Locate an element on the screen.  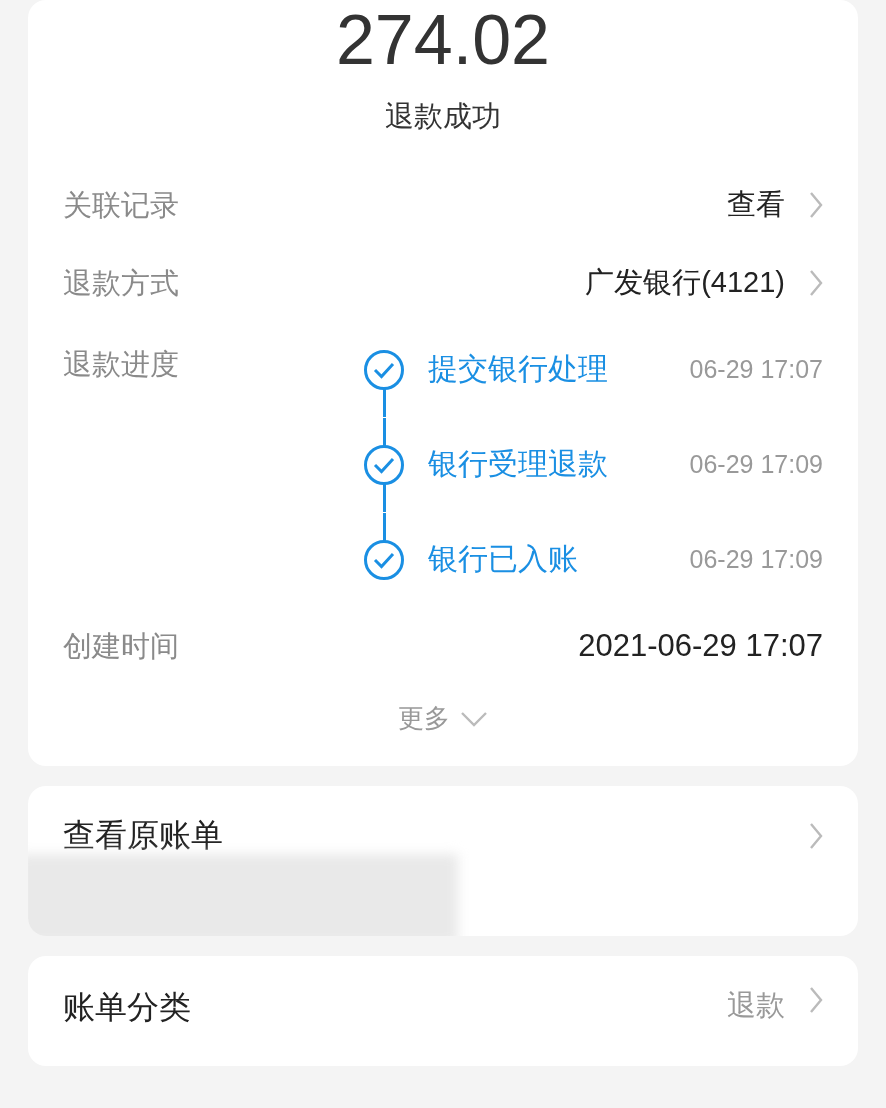
chevron-down-icon is located at coordinates (474, 718).